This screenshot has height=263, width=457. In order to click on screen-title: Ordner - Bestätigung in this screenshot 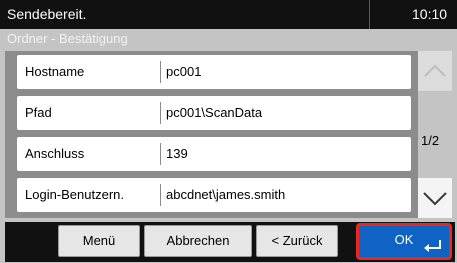, I will do `click(67, 38)`.